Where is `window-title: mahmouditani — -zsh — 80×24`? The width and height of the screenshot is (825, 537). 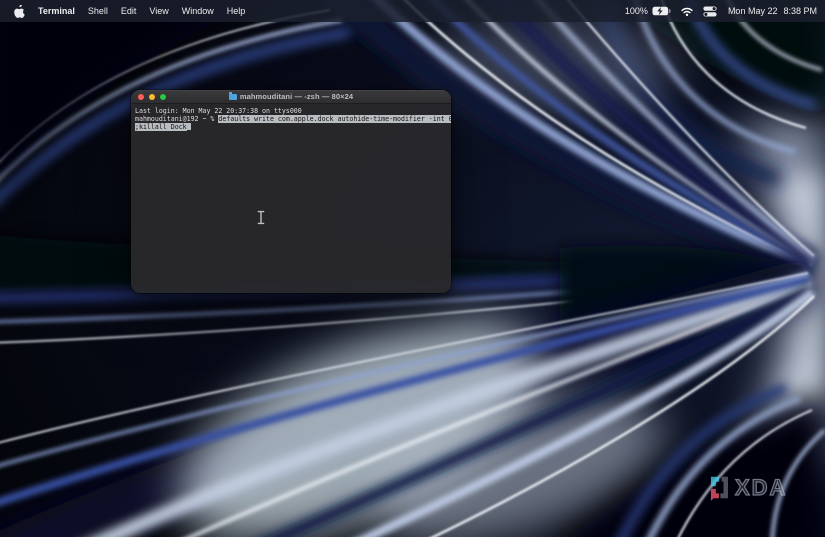
window-title: mahmouditani — -zsh — 80×24 is located at coordinates (291, 96).